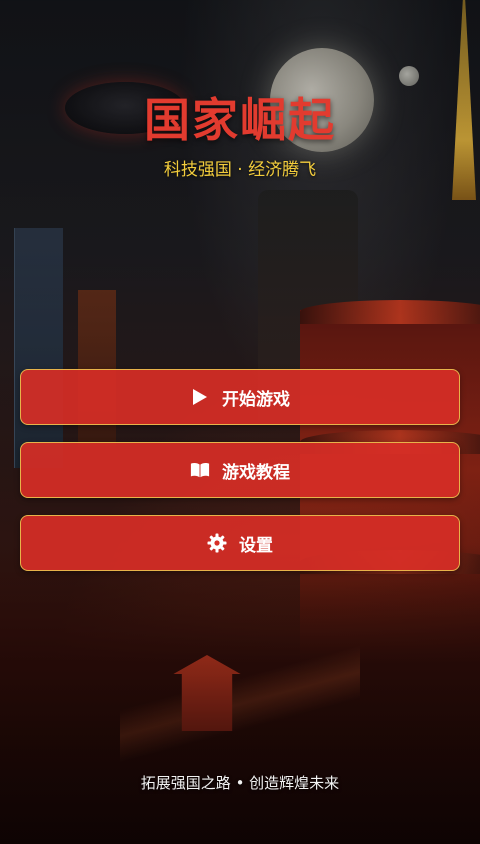  I want to click on footer-tagline: 拓展强国之路 • 创造辉煌未来, so click(240, 783).